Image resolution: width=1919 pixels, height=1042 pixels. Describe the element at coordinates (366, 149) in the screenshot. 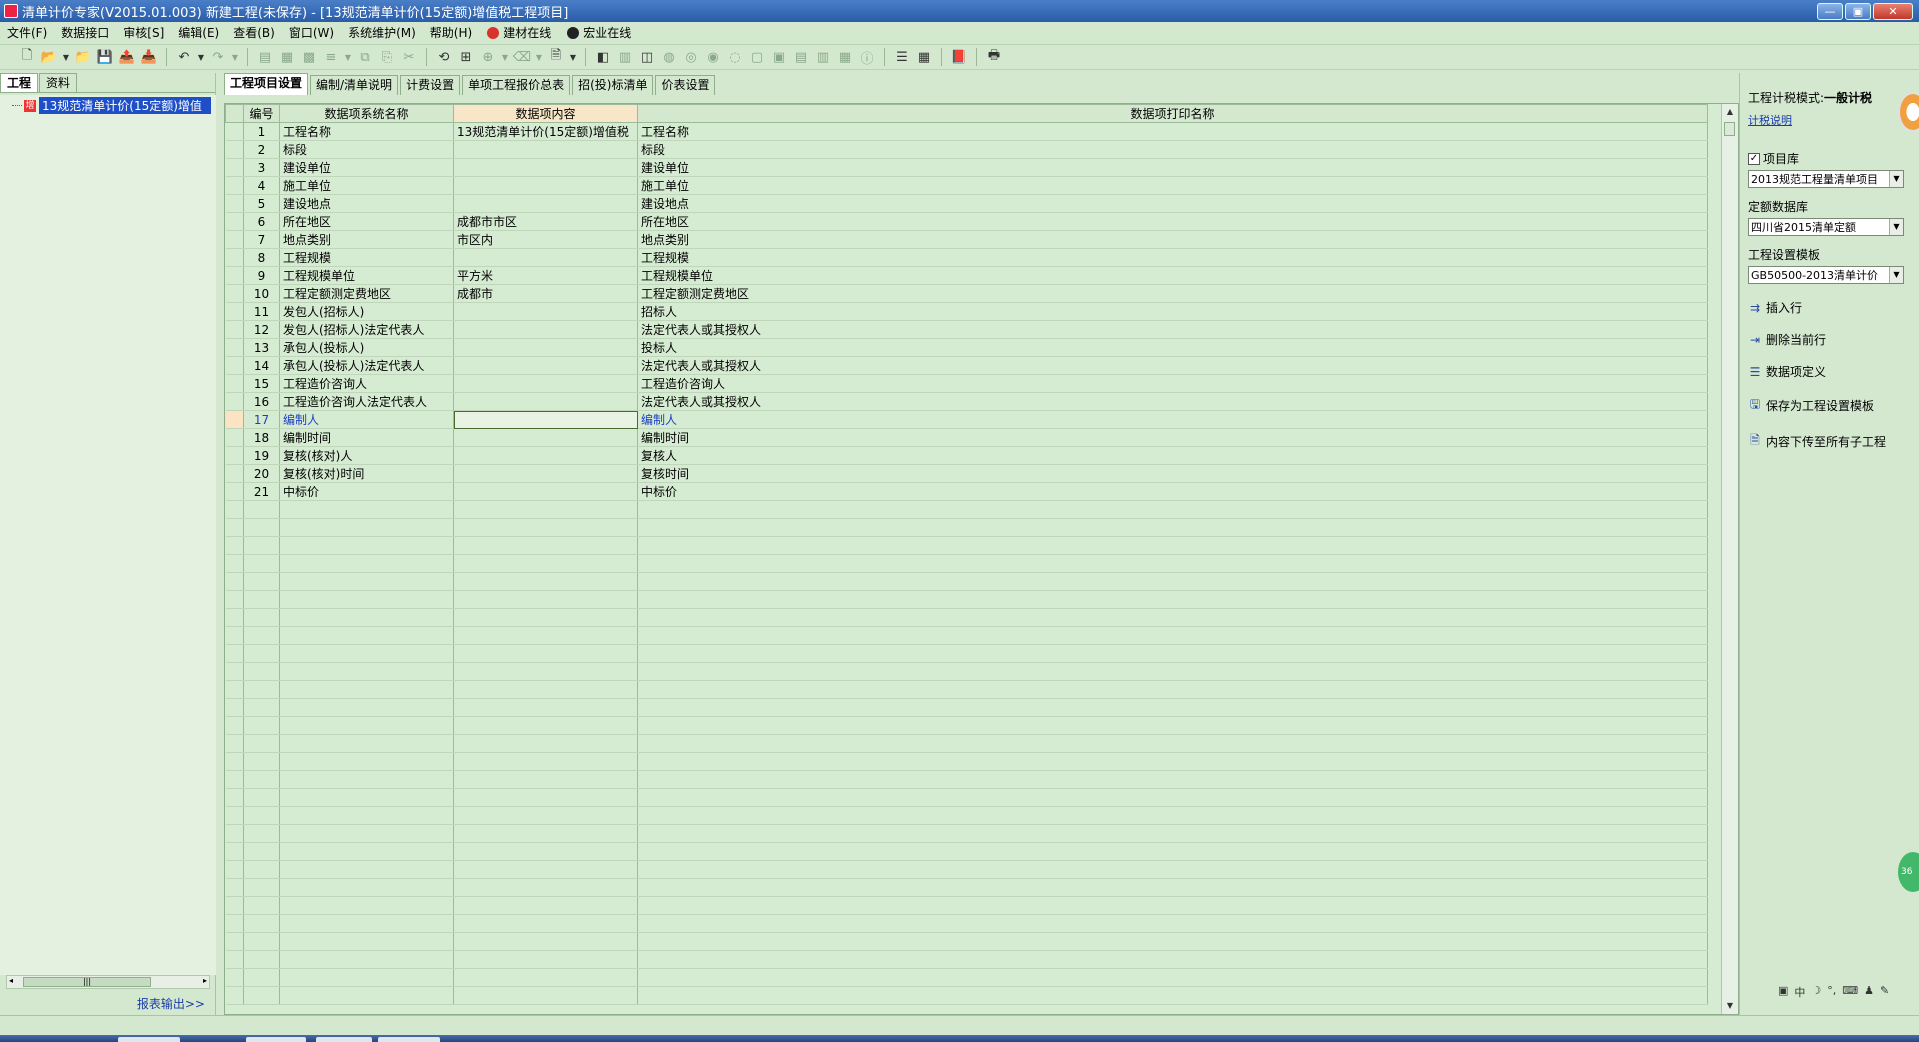

I see `cell-system-name: 标段` at that location.